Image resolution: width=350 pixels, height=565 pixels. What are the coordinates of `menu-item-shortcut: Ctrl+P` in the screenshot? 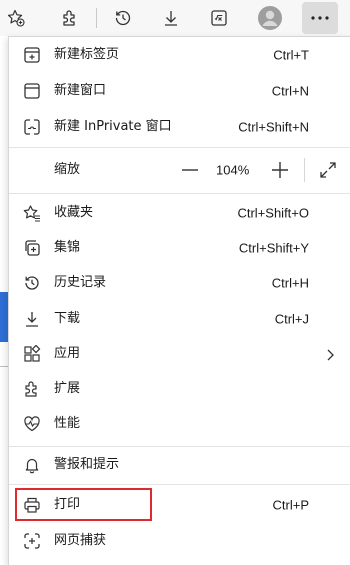 It's located at (290, 505).